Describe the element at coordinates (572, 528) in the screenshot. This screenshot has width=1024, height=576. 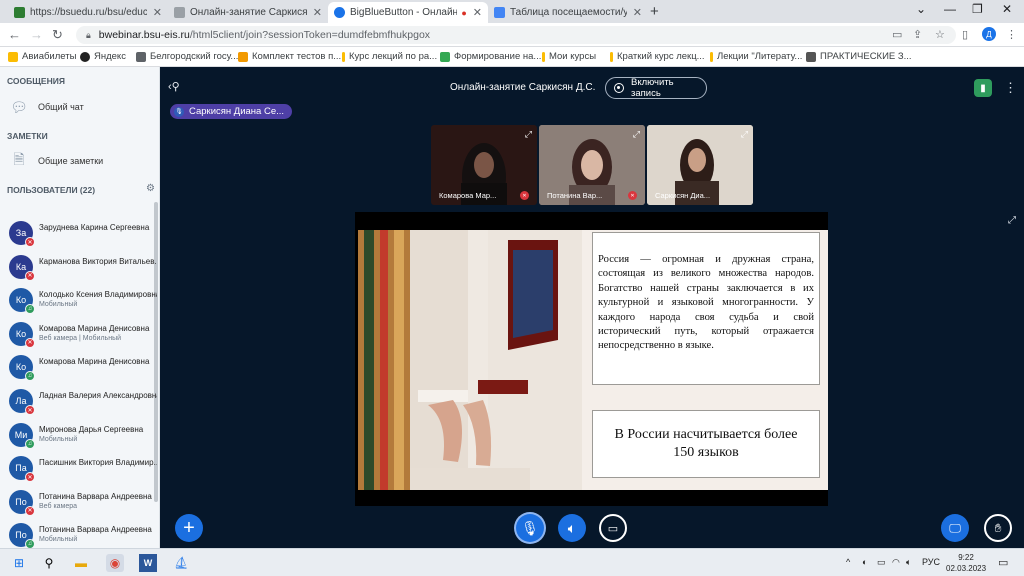
I see `audio-button: 🔈︎` at that location.